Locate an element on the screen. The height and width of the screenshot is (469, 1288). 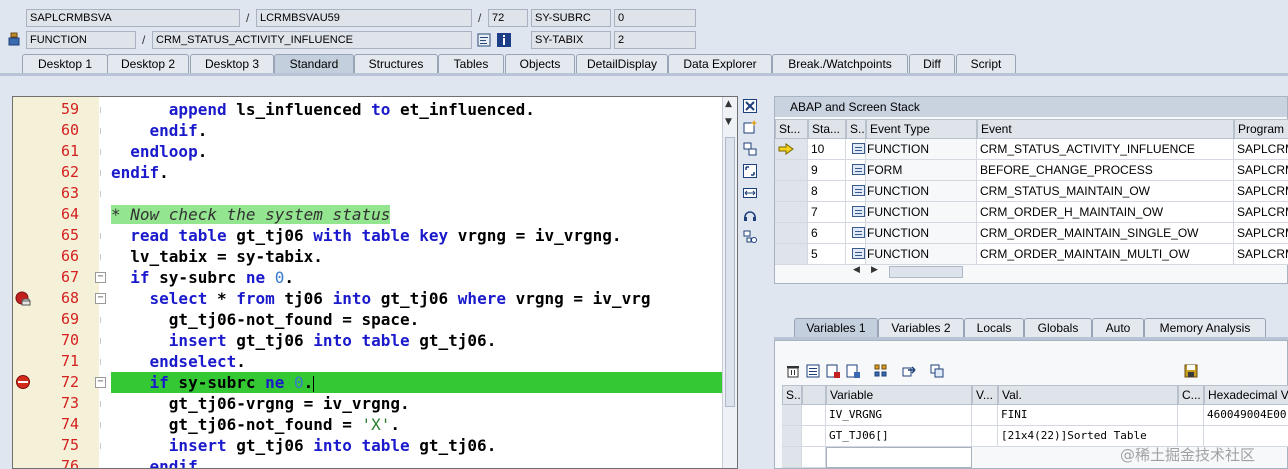
scroll-down-icon: ▼ is located at coordinates (728, 122).